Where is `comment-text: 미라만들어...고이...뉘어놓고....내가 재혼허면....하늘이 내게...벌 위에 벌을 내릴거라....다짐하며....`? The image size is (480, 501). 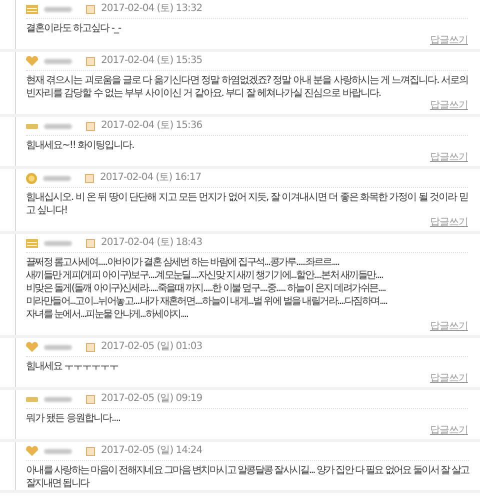 comment-text: 미라만들어...고이...뉘어놓고....내가 재혼허면....하늘이 내게...벌 위에 벌을 내릴거라....다짐하며.... is located at coordinates (207, 301).